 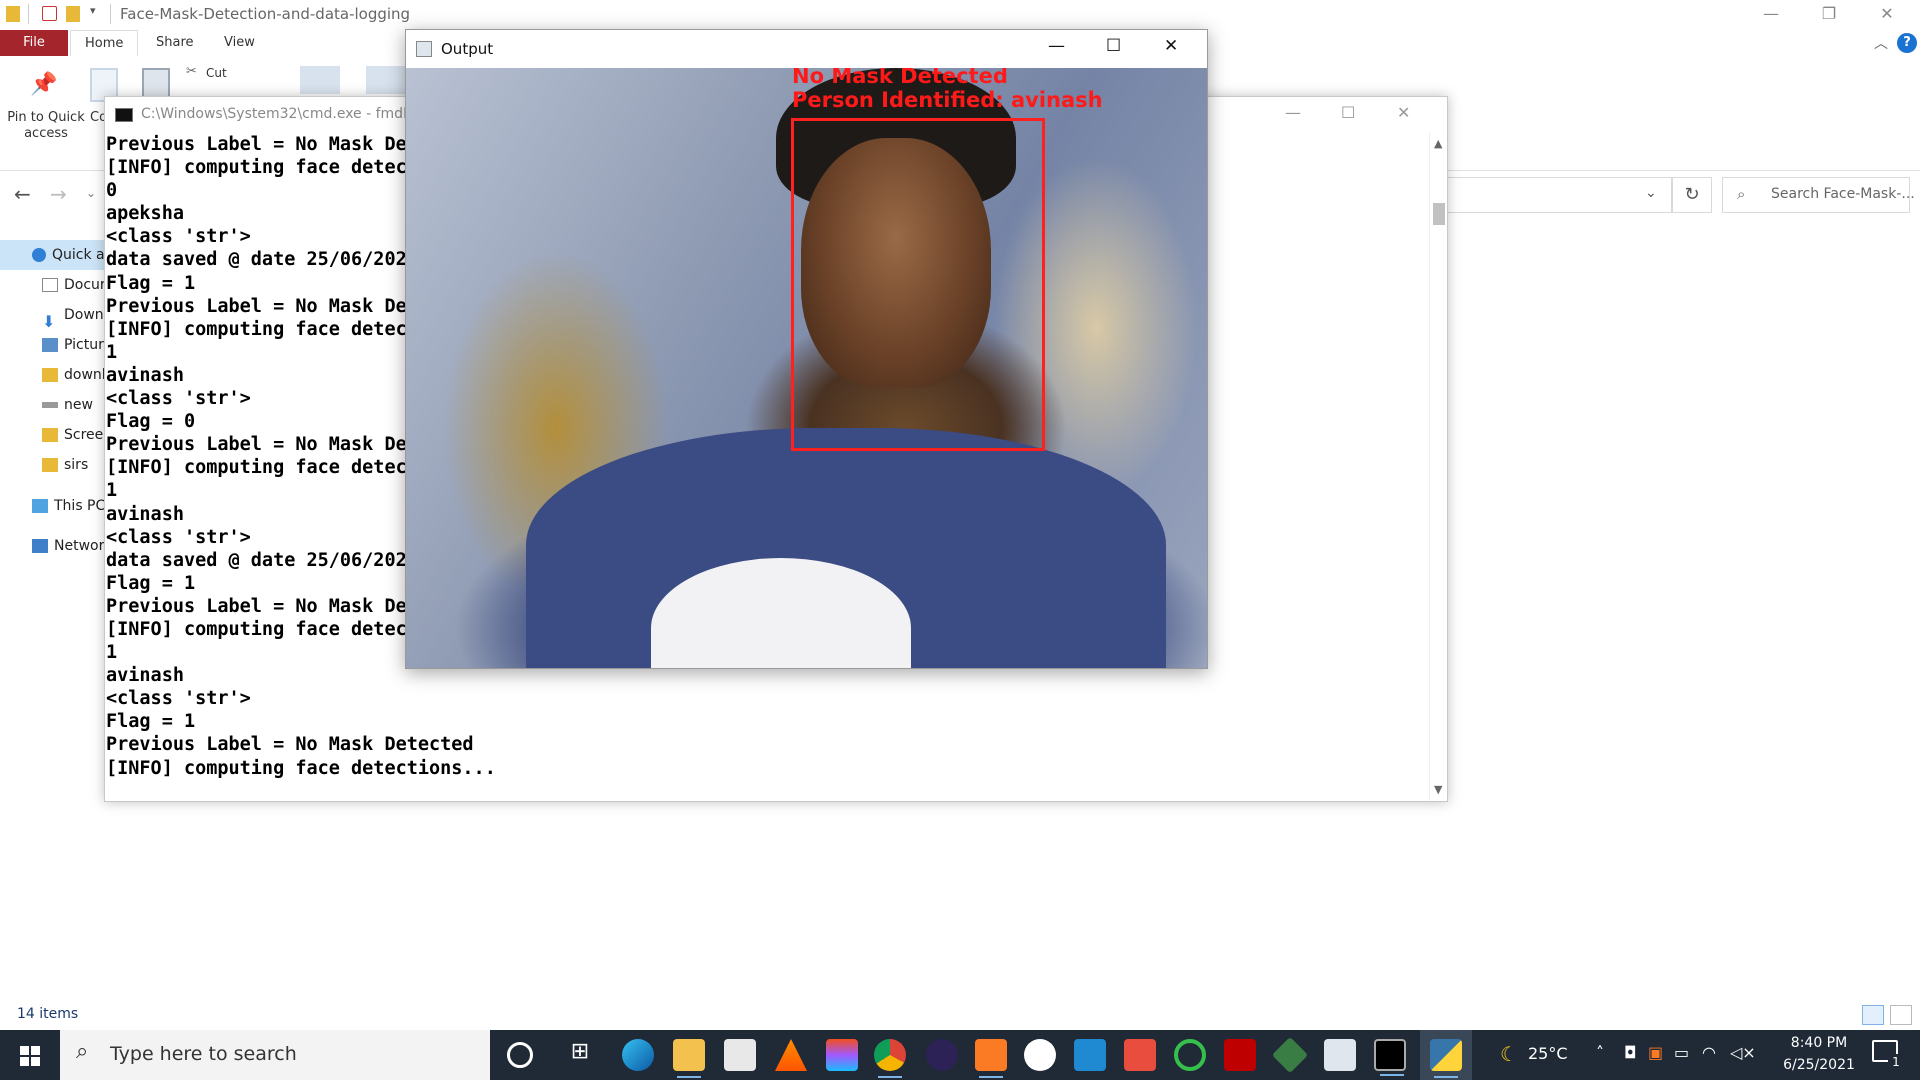 I want to click on person-identified-label: Person Identified: avinash, so click(x=947, y=100).